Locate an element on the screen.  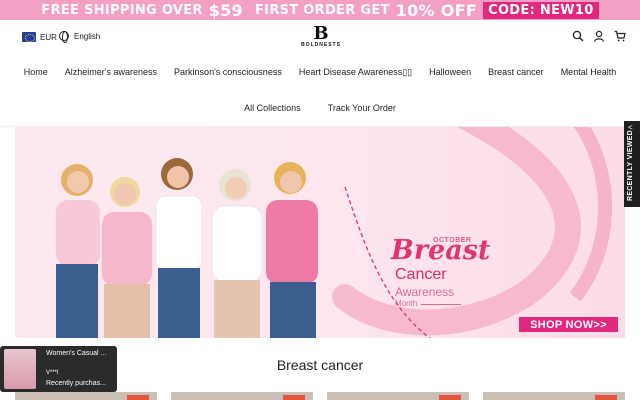
site-logo: B BOLDNESTS is located at coordinates (321, 36).